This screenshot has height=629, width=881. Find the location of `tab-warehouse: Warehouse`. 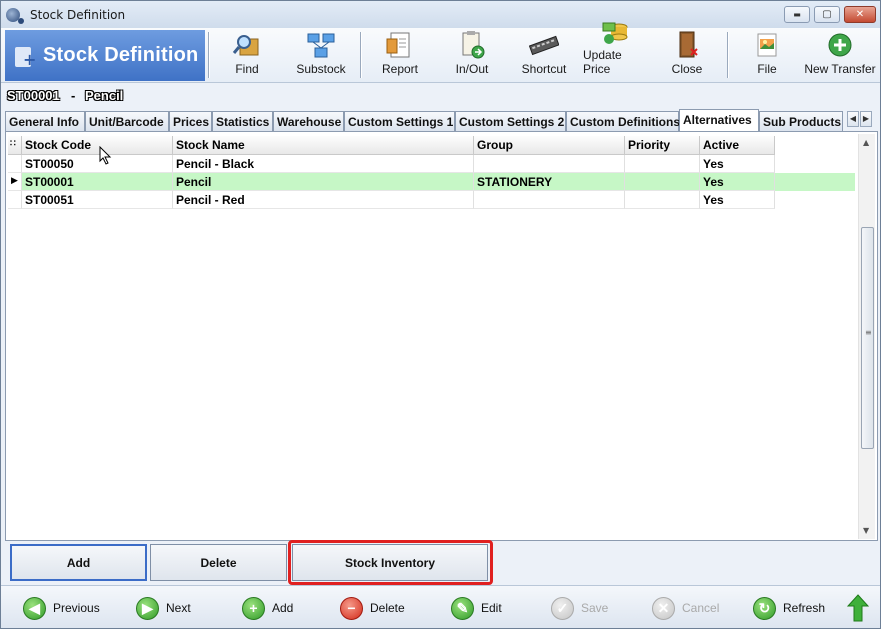

tab-warehouse: Warehouse is located at coordinates (308, 121).